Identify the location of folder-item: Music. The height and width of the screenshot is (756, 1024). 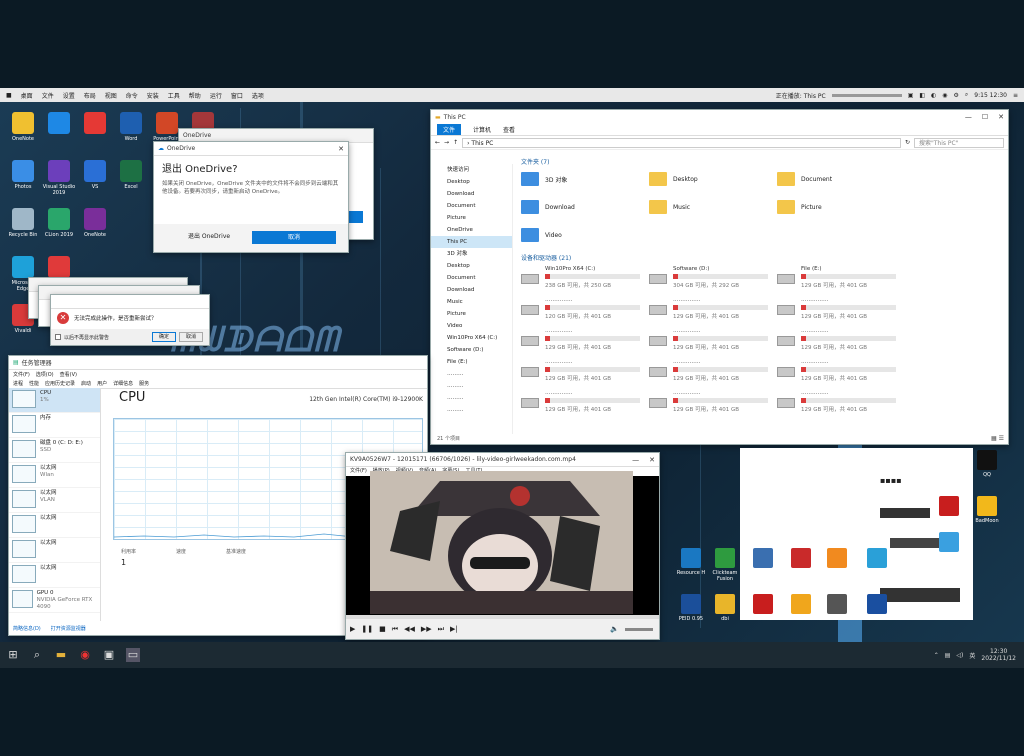
(669, 207).